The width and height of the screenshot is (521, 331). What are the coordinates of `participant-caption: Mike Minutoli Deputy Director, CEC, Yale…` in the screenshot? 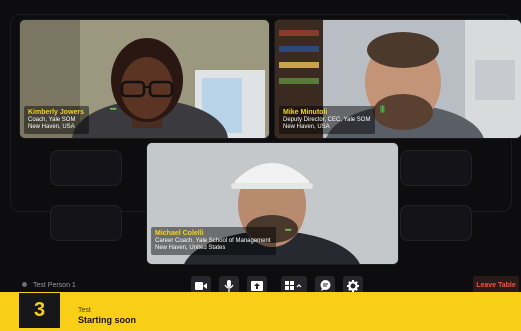 It's located at (327, 120).